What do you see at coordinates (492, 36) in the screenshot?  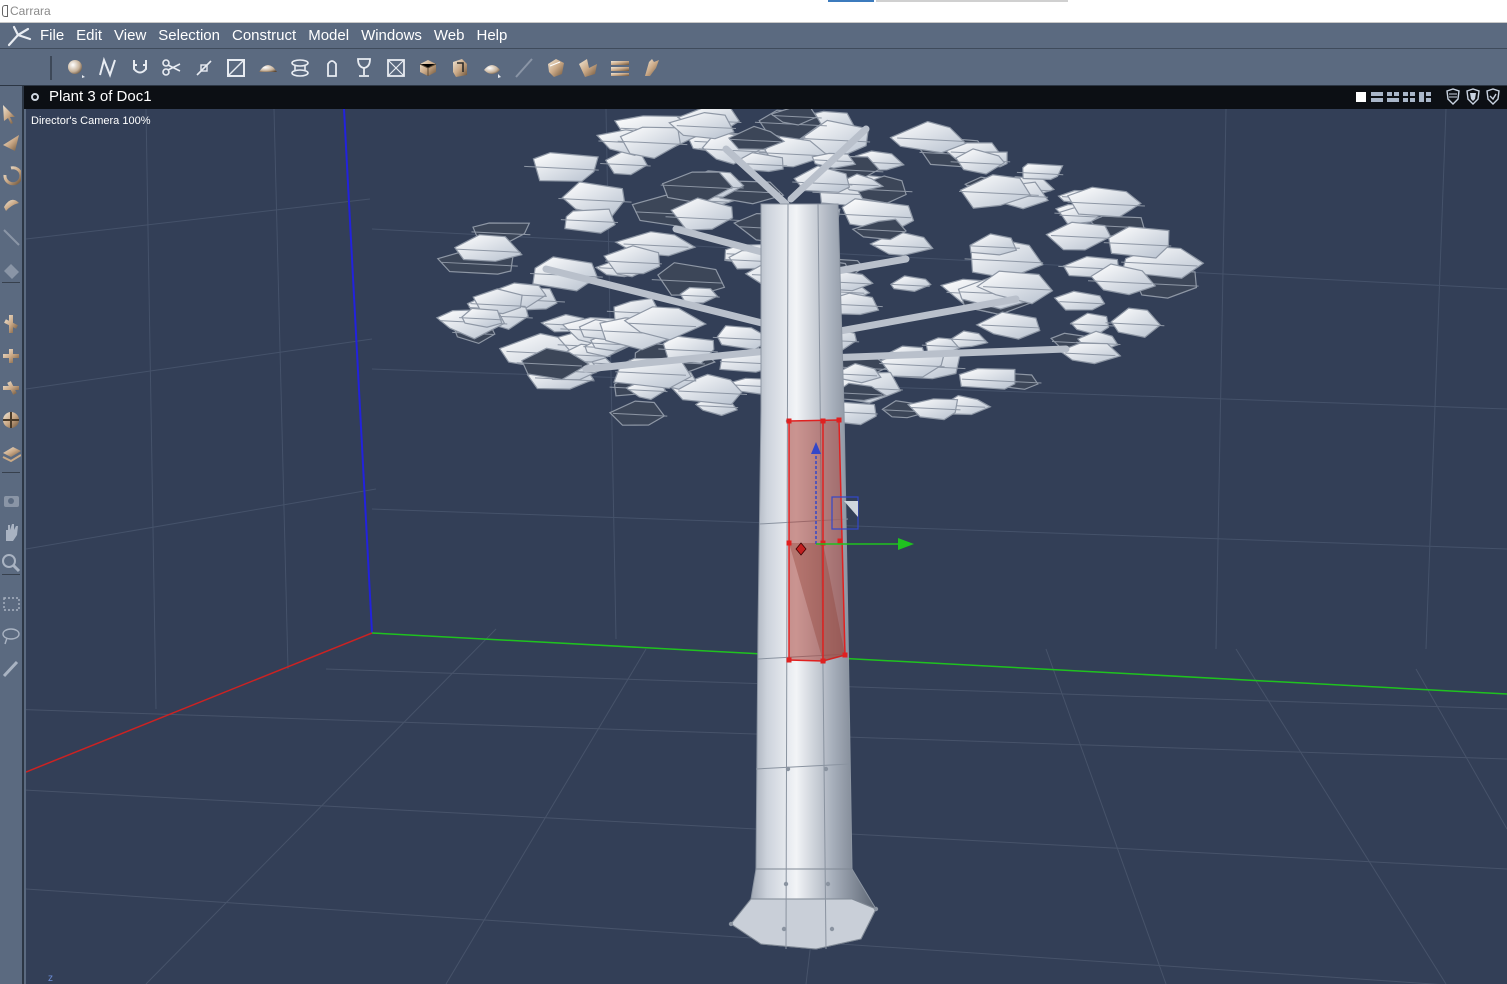 I see `menu-help: Help` at bounding box center [492, 36].